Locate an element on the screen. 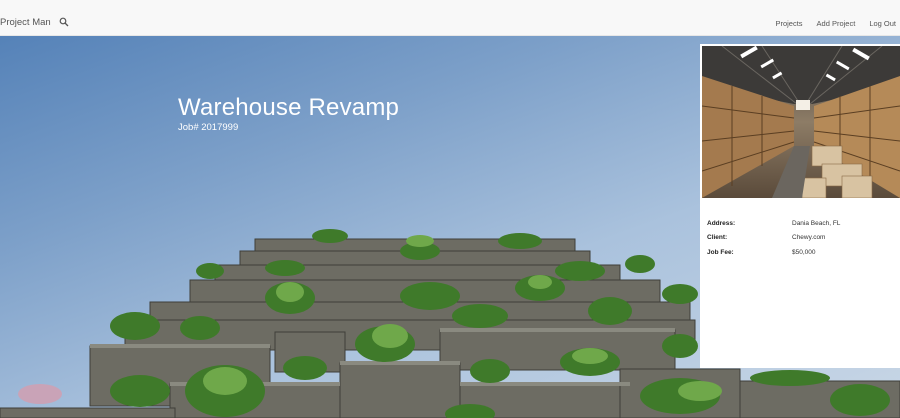 Image resolution: width=900 pixels, height=418 pixels. nav-links: Projects Add Project Log Out is located at coordinates (828, 18).